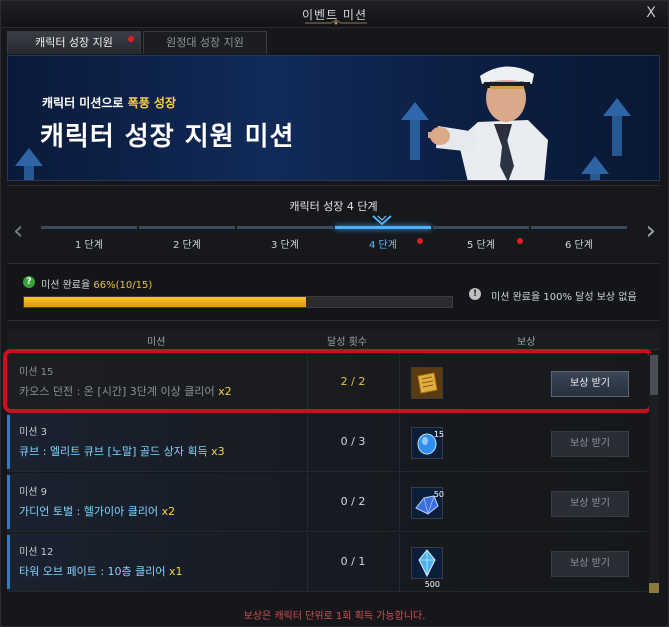 This screenshot has width=669, height=627. I want to click on mission-count: 0 / 2, so click(353, 501).